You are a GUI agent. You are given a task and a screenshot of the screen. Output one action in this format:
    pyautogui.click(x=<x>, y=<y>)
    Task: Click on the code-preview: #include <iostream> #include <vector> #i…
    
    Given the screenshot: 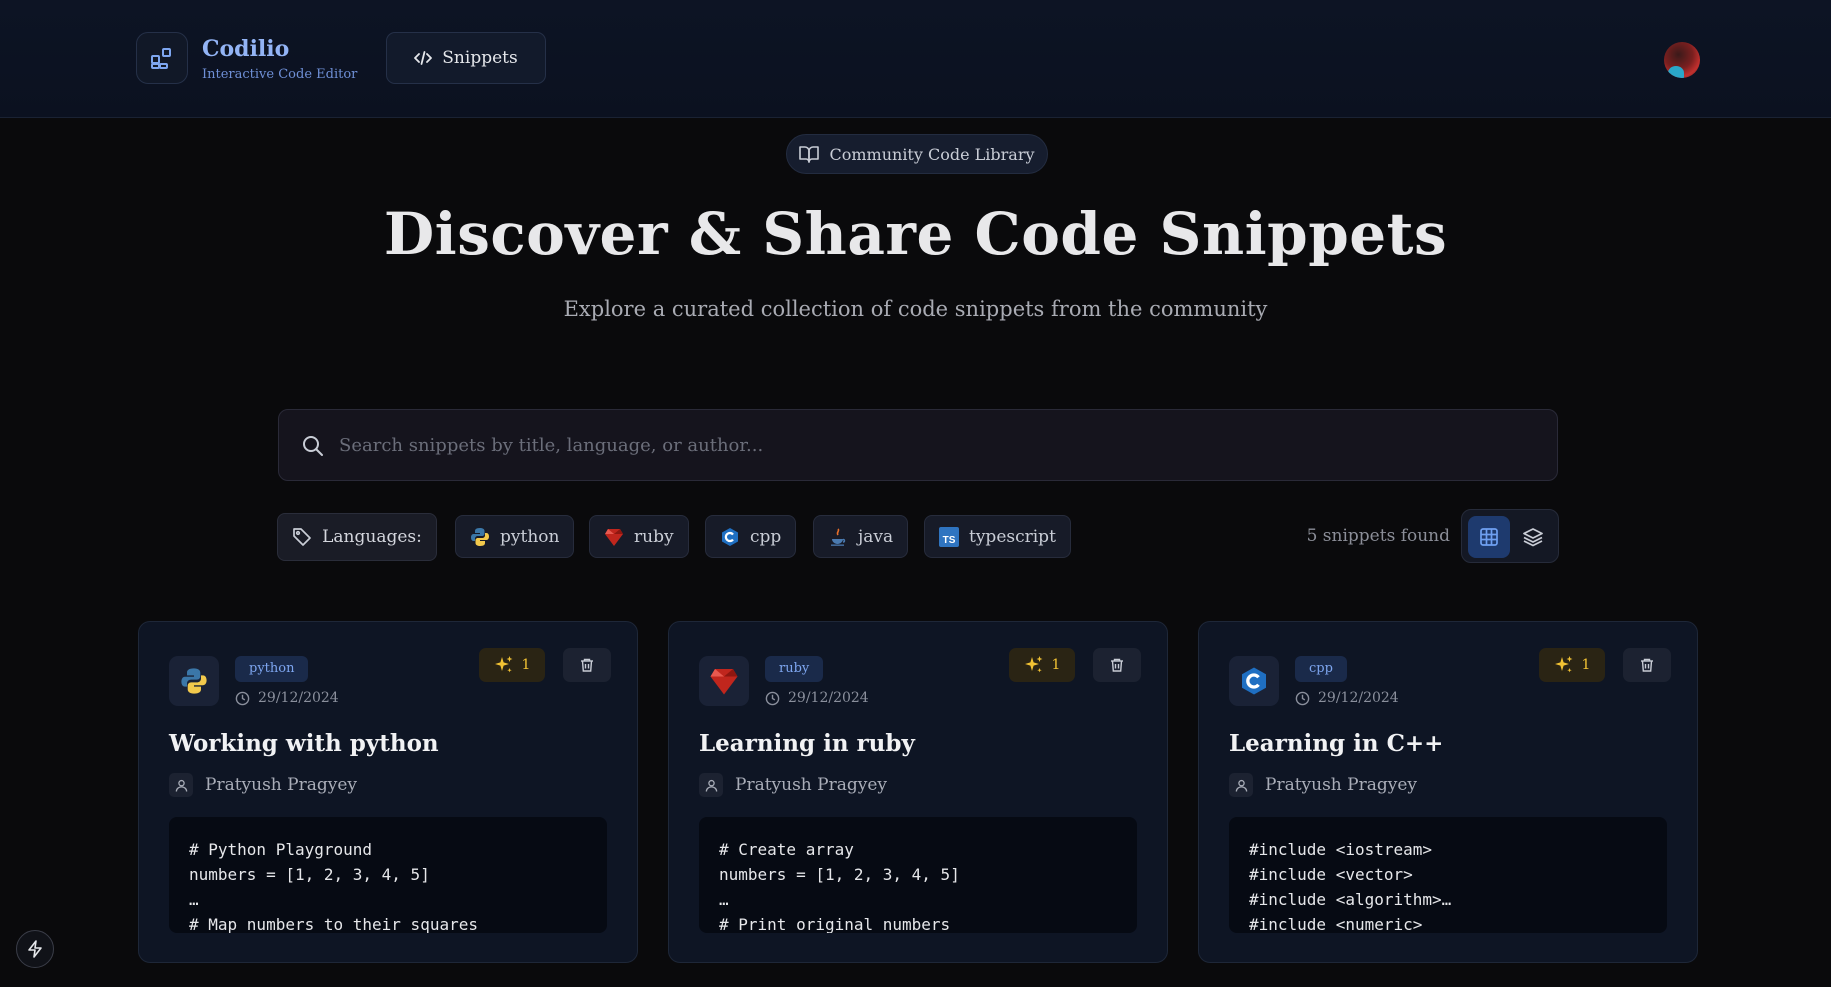 What is the action you would take?
    pyautogui.click(x=1448, y=875)
    